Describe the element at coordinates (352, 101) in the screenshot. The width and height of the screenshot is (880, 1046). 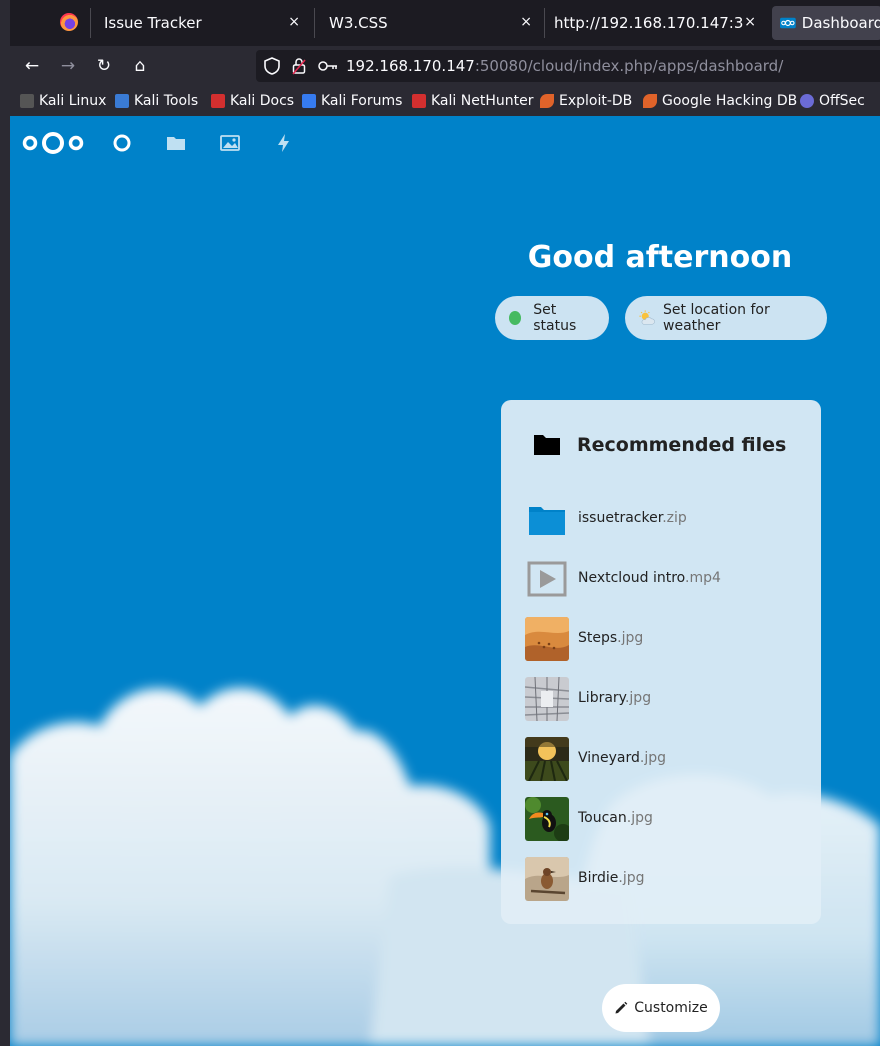
I see `bookmark-kali-forums: Kali Forums` at that location.